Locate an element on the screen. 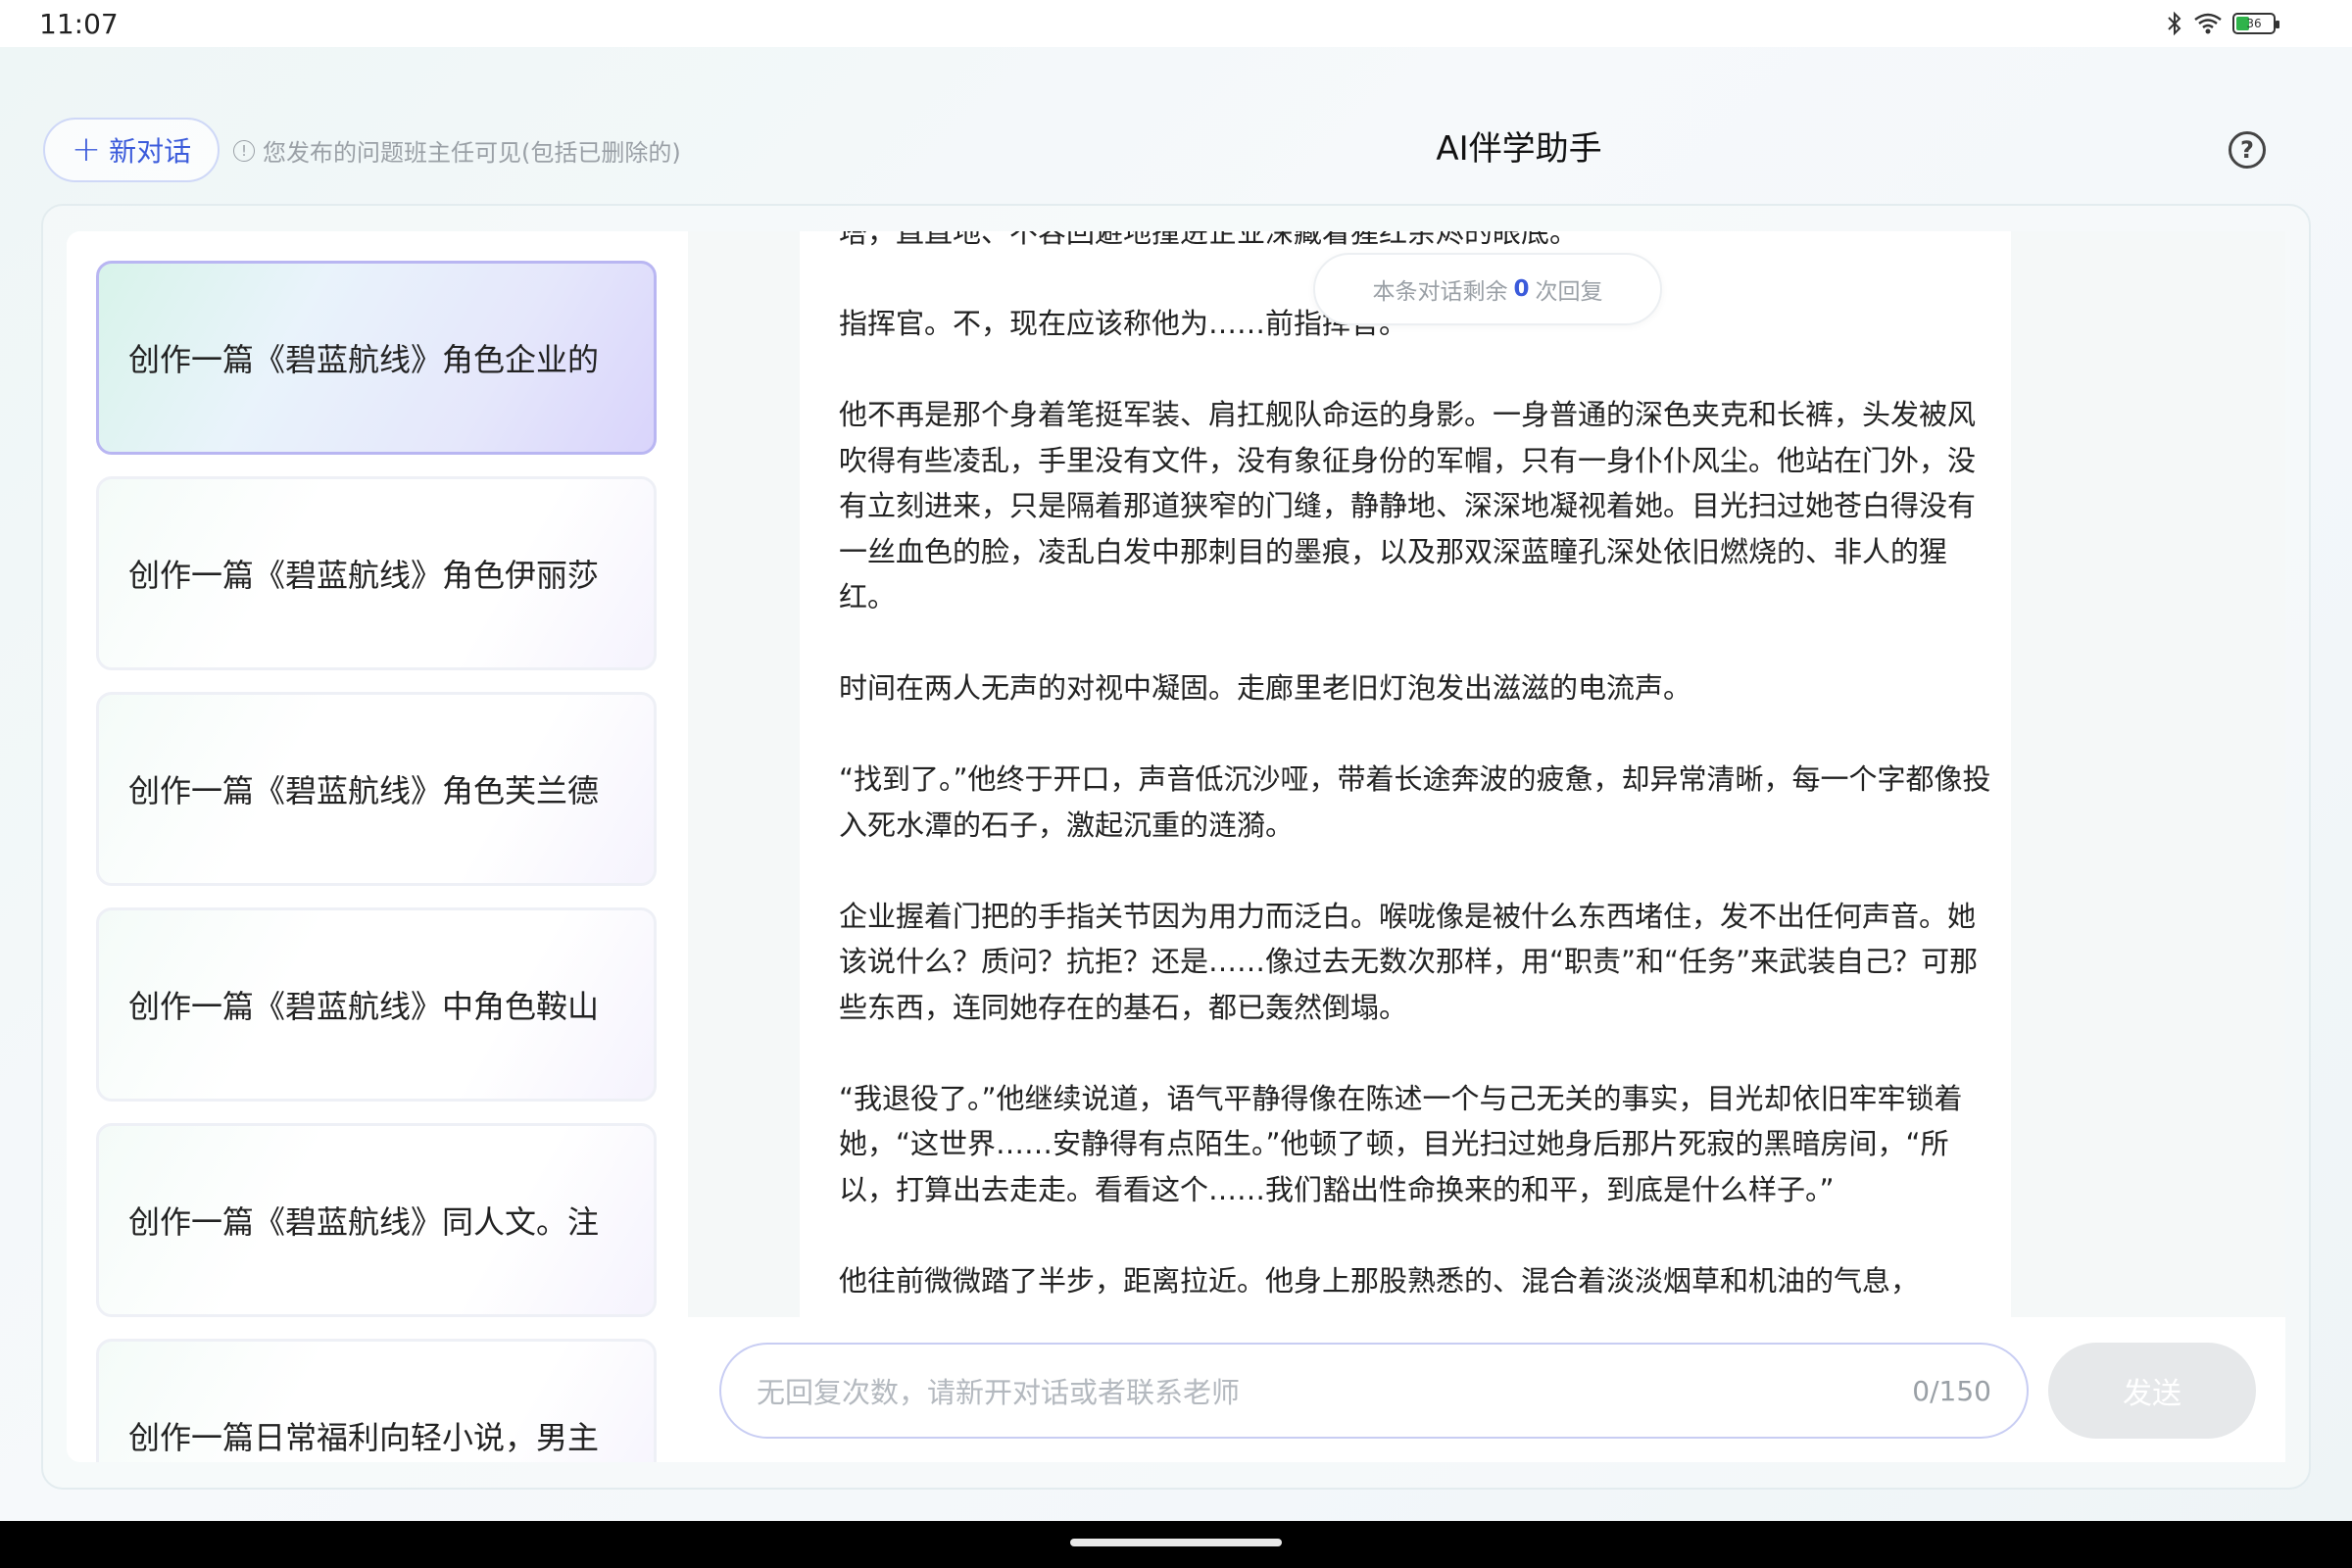 The width and height of the screenshot is (2352, 1568). notice-text: 您发布的问题班主任可见(包括已删除的) is located at coordinates (472, 153).